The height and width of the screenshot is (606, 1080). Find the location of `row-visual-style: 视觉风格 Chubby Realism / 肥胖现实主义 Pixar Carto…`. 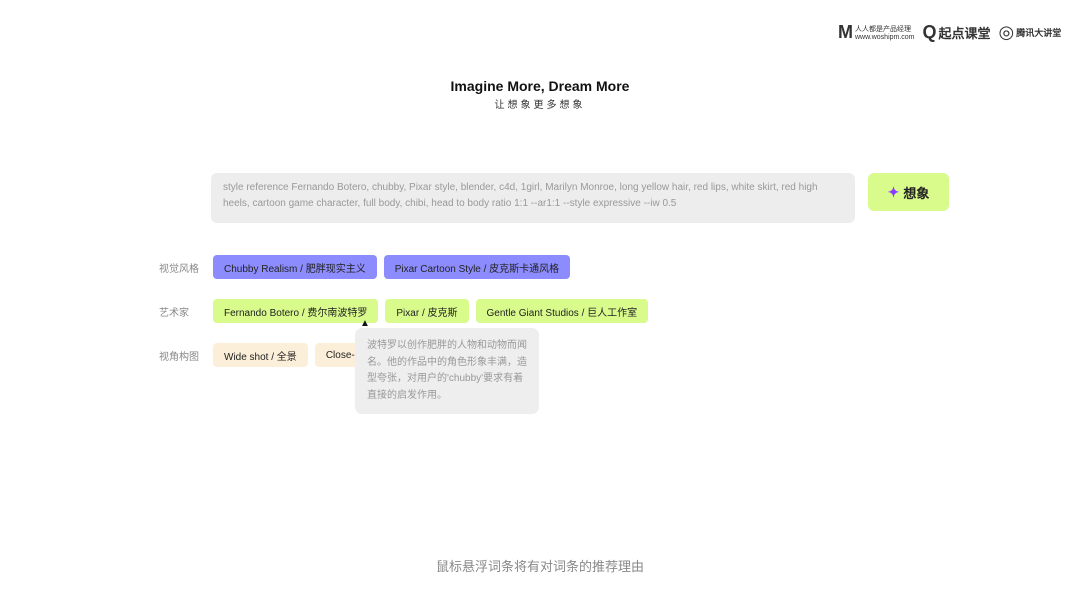

row-visual-style: 视觉风格 Chubby Realism / 肥胖现实主义 Pixar Carto… is located at coordinates (368, 267).